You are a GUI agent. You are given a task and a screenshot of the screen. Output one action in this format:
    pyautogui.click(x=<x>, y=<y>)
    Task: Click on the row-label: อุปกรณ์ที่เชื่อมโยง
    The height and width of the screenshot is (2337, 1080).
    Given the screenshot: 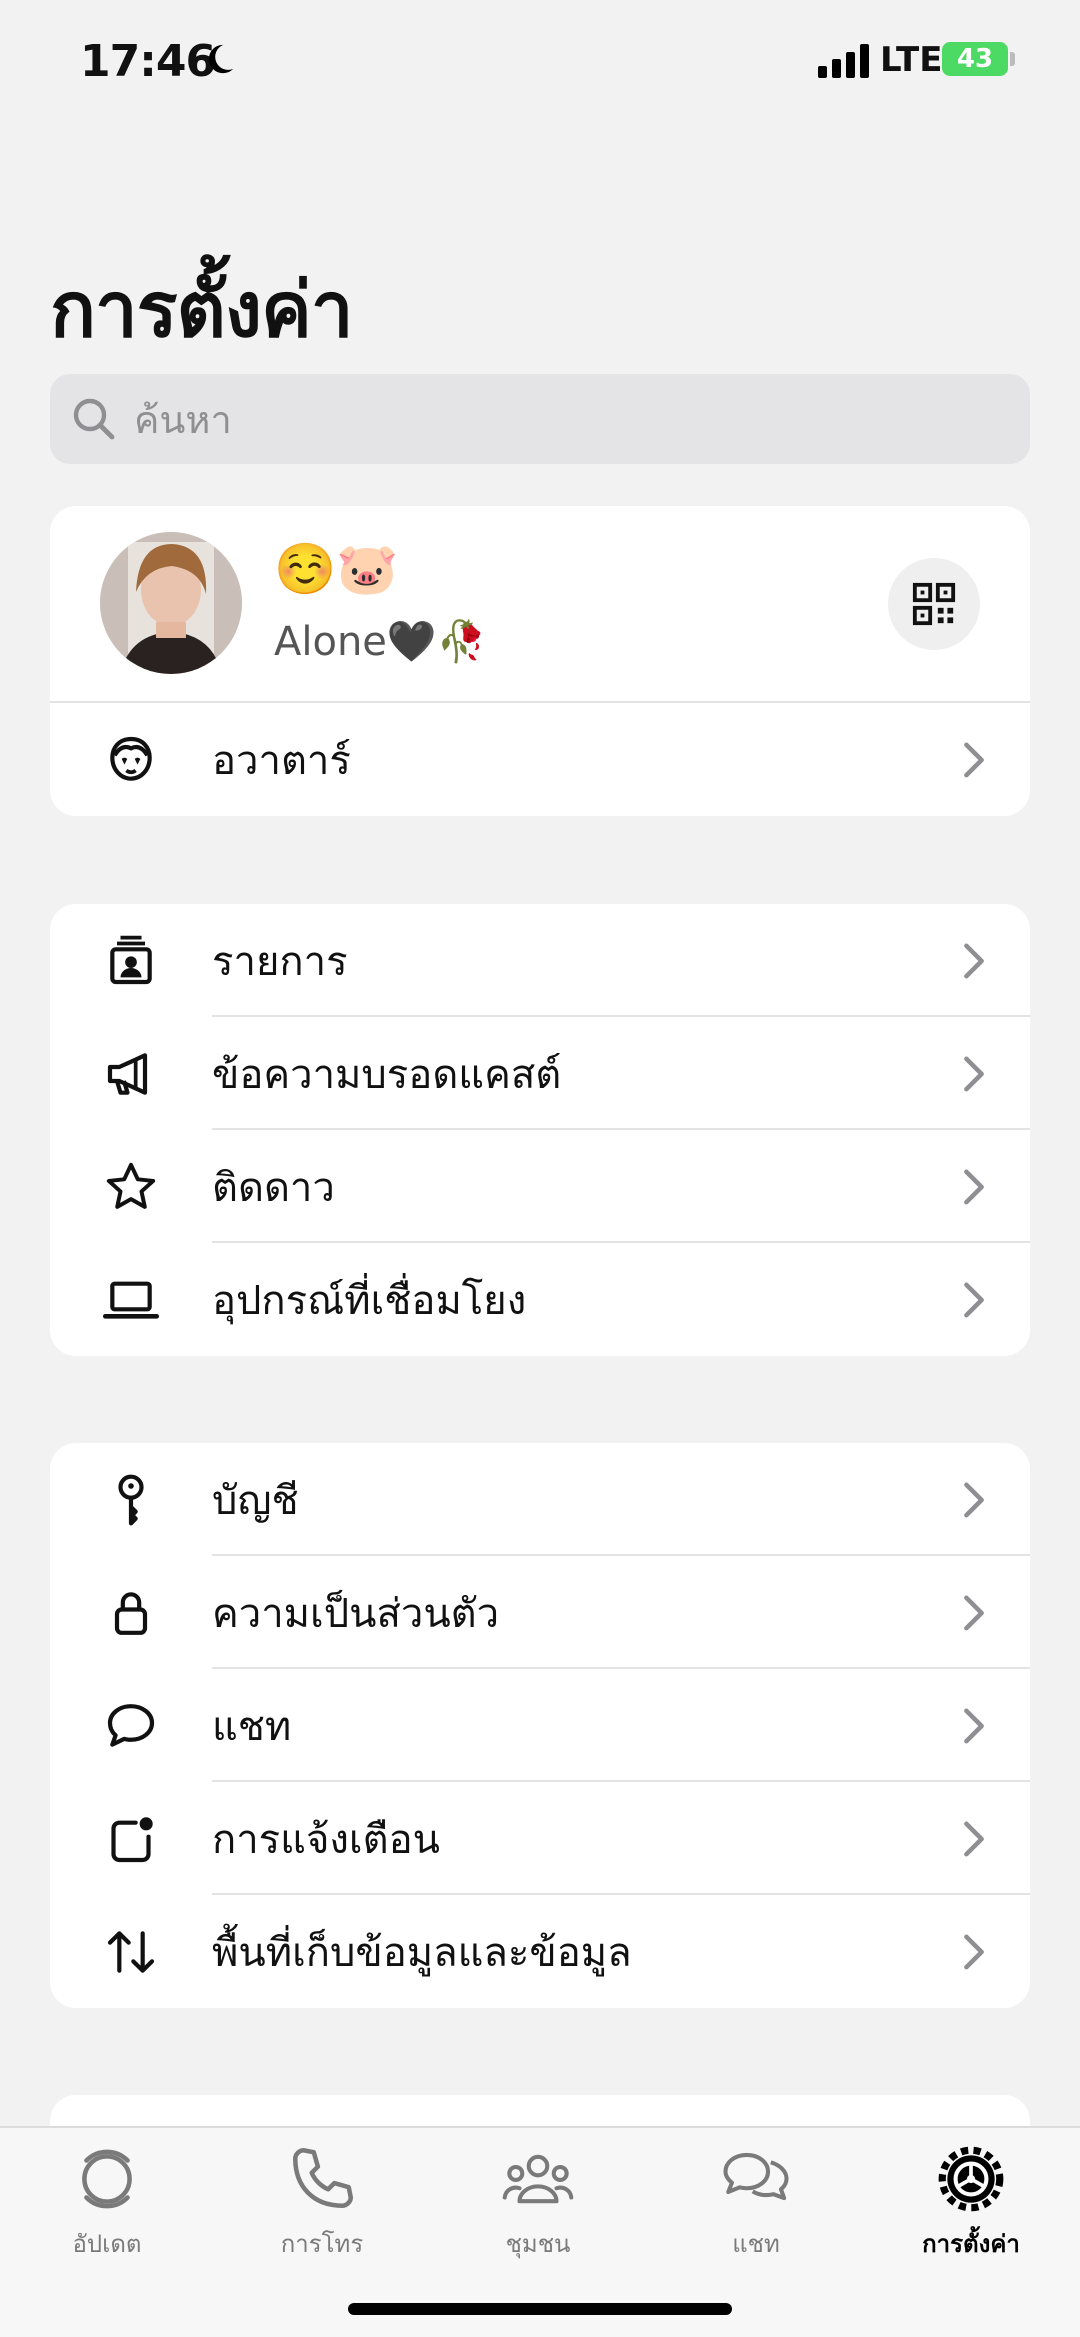 What is the action you would take?
    pyautogui.click(x=369, y=1300)
    